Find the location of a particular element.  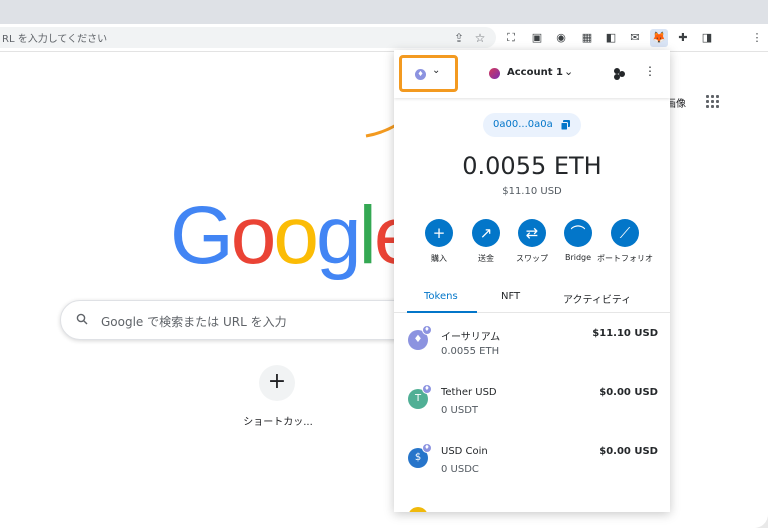

arrow-up-right-icon: ↗ is located at coordinates (486, 233).